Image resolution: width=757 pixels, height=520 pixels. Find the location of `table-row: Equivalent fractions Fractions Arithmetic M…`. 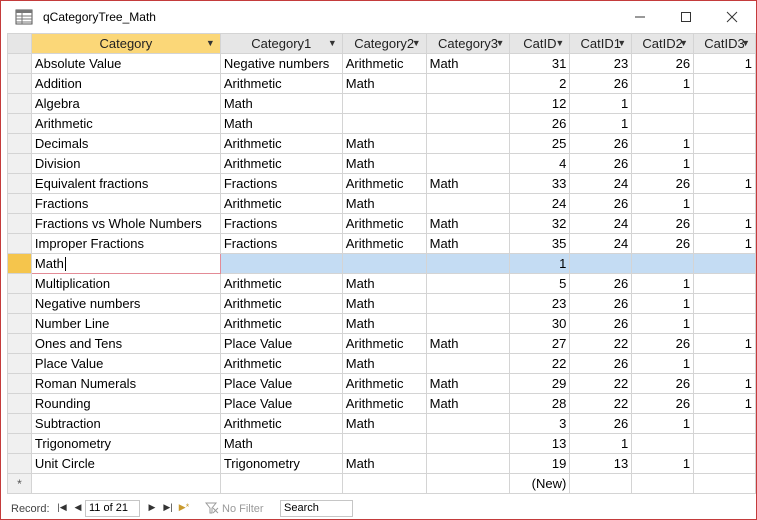

table-row: Equivalent fractions Fractions Arithmetic M… is located at coordinates (381, 183).